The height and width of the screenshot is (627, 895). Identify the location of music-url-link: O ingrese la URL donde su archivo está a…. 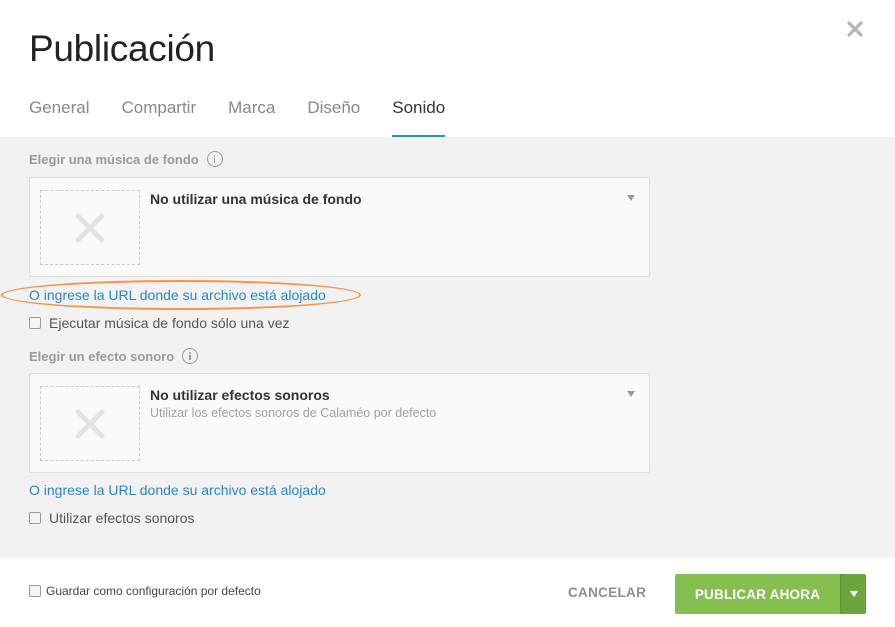
(177, 295).